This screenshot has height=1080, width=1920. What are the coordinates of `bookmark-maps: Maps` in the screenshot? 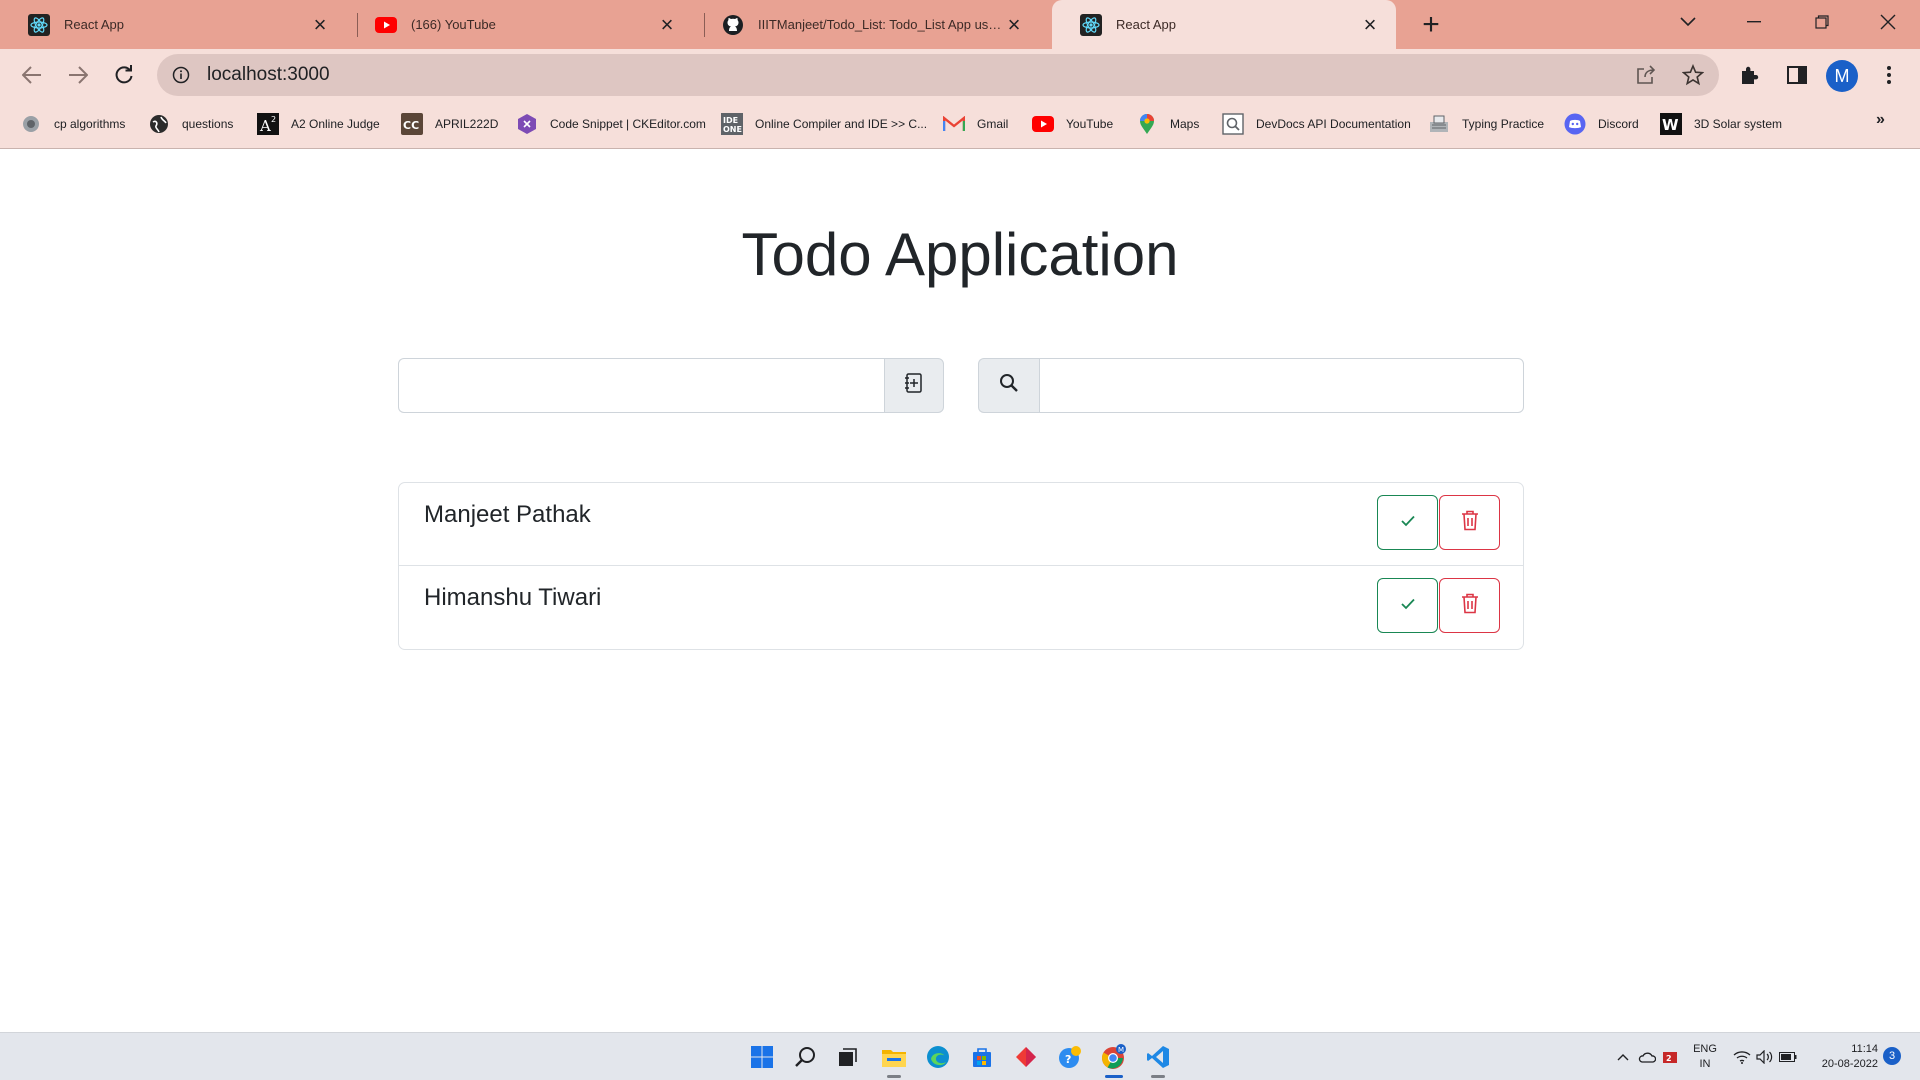 It's located at (1167, 124).